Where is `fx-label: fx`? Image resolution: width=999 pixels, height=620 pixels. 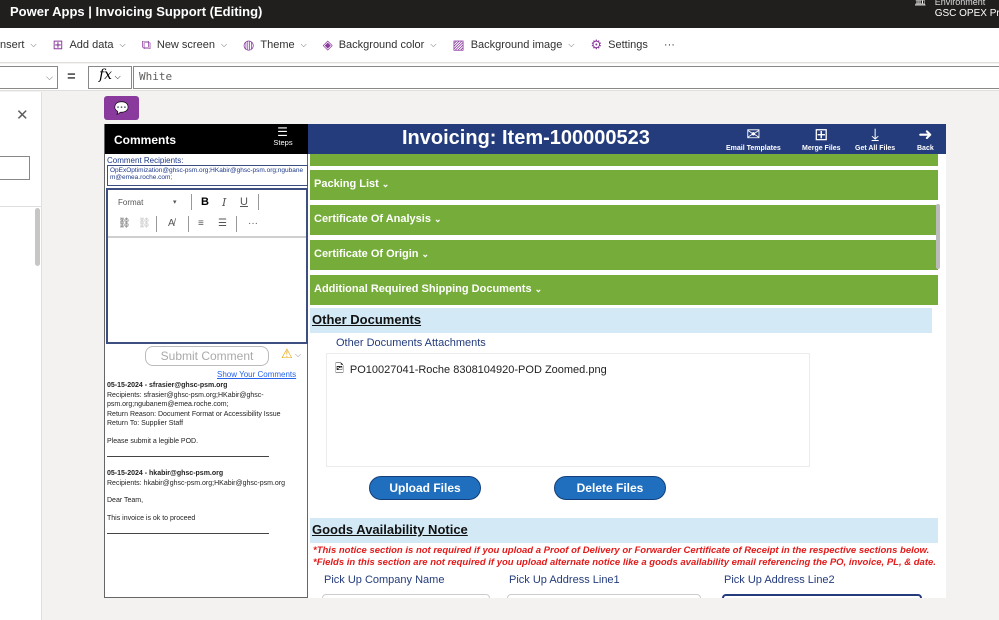 fx-label: fx is located at coordinates (106, 75).